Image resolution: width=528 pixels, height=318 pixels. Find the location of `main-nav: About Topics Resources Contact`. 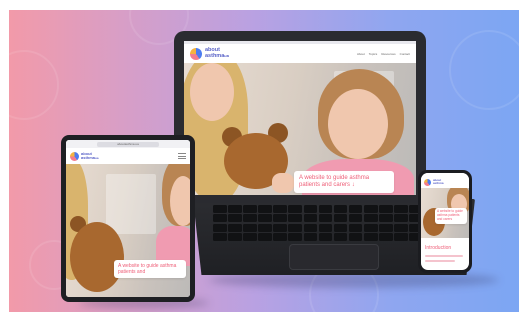

main-nav: About Topics Resources Contact is located at coordinates (381, 54).